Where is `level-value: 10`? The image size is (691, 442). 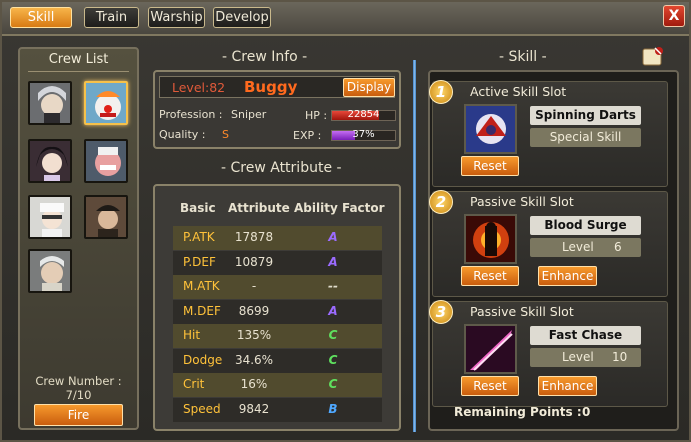
level-value: 10 is located at coordinates (620, 357).